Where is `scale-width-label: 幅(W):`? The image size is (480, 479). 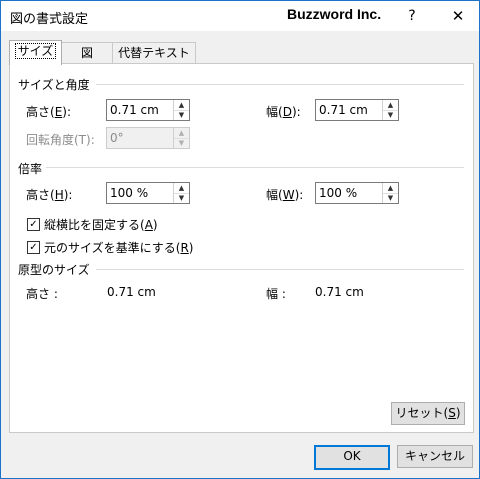
scale-width-label: 幅(W): is located at coordinates (285, 195).